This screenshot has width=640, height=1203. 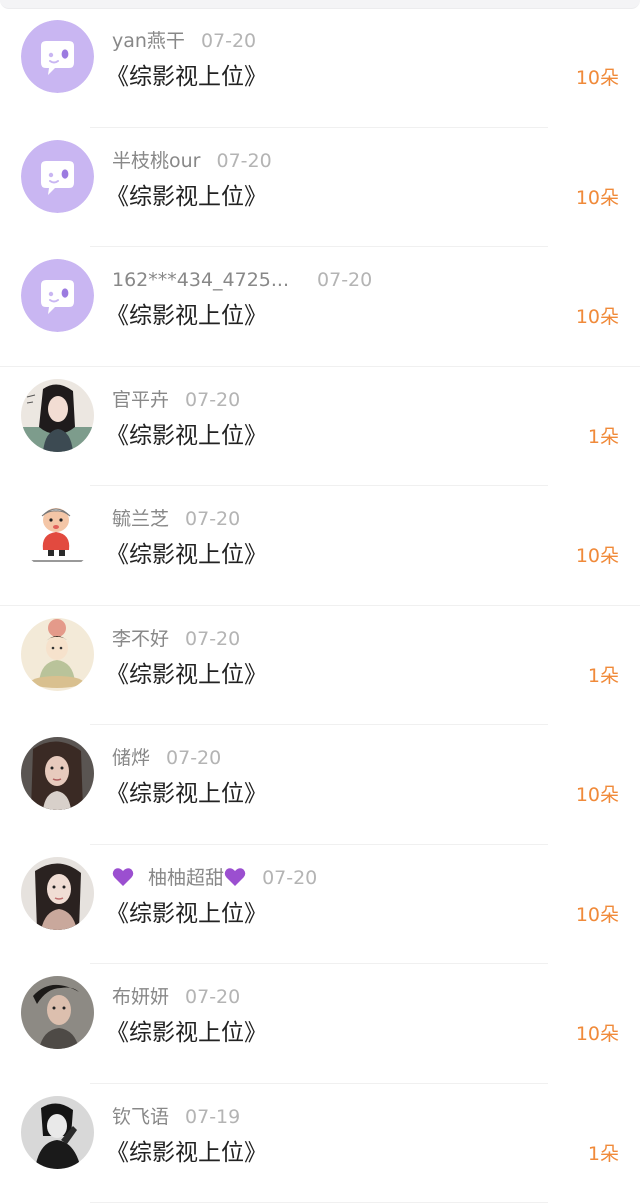 What do you see at coordinates (140, 997) in the screenshot?
I see `user-name: 布妍妍` at bounding box center [140, 997].